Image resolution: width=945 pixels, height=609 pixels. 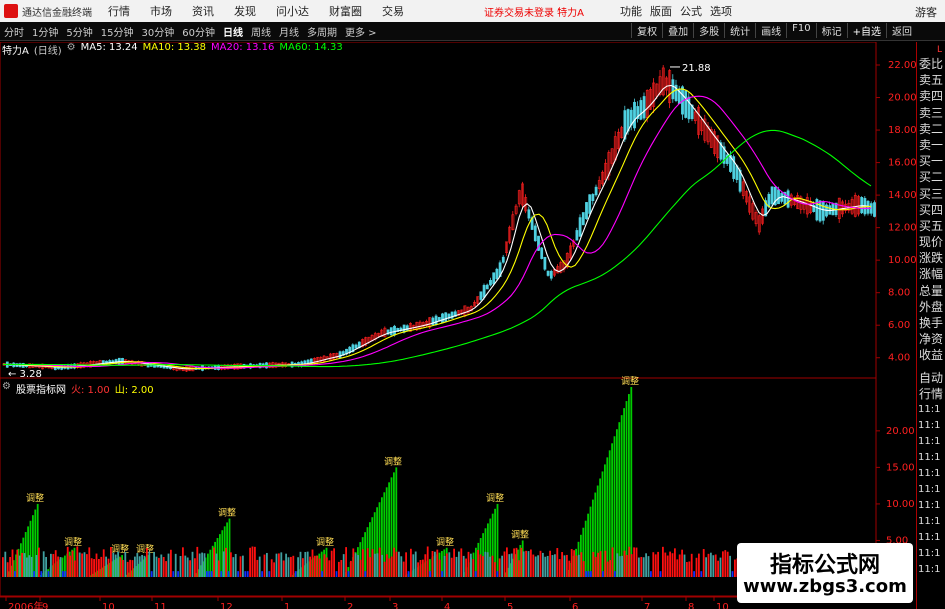 I want to click on menu-discover: 发现, so click(x=245, y=11).